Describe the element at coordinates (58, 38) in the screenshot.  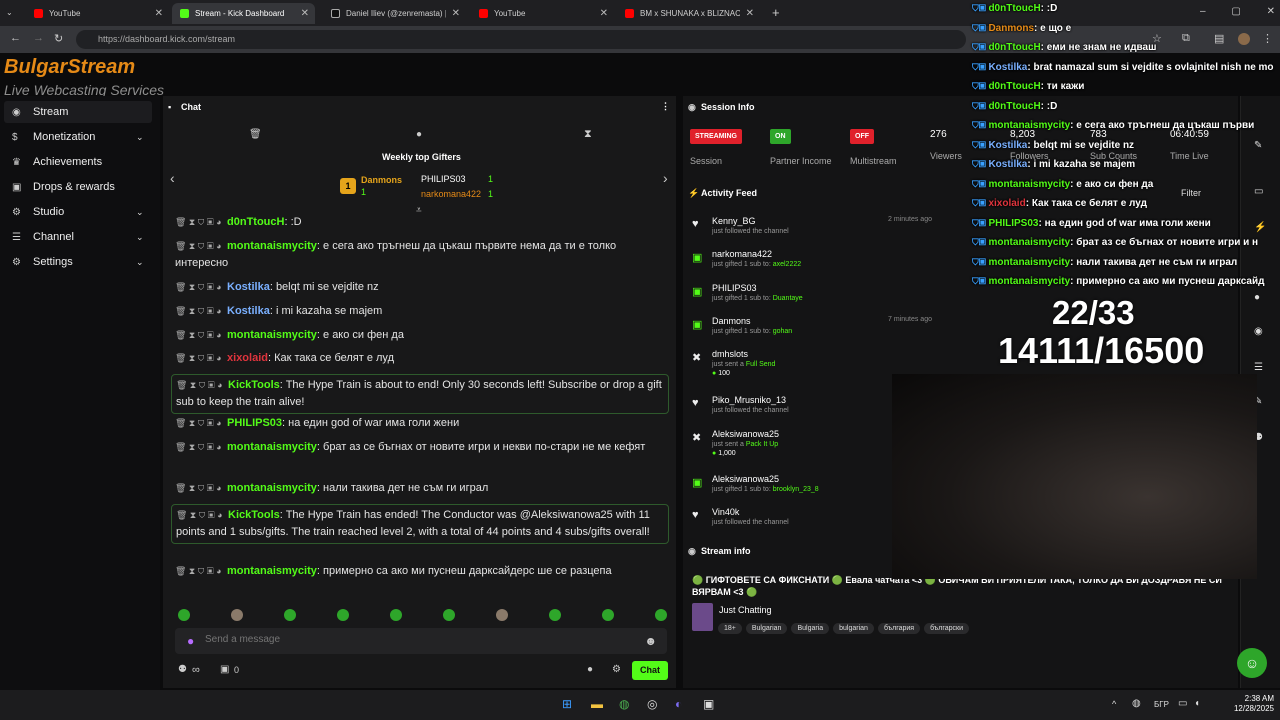
I see `reload-icon: ↻` at that location.